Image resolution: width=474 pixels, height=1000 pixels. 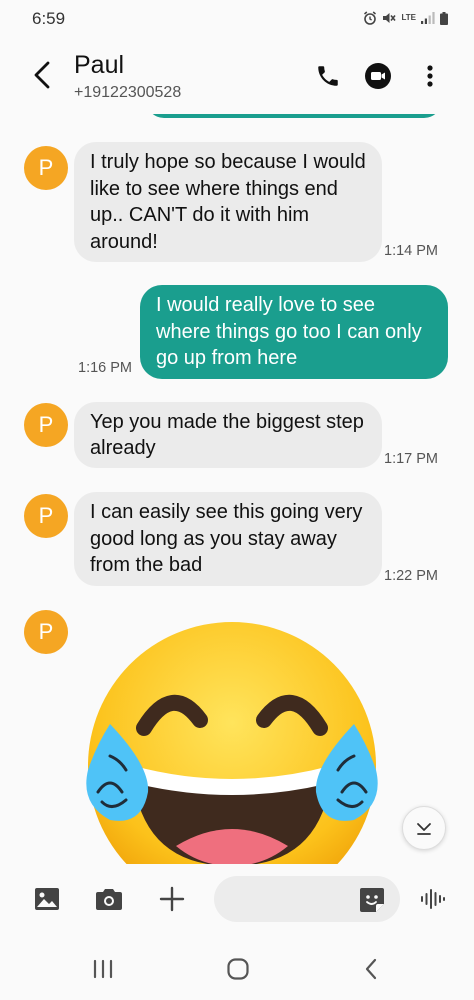 What do you see at coordinates (237, 77) in the screenshot?
I see `conversation-header: Paul +19122300528` at bounding box center [237, 77].